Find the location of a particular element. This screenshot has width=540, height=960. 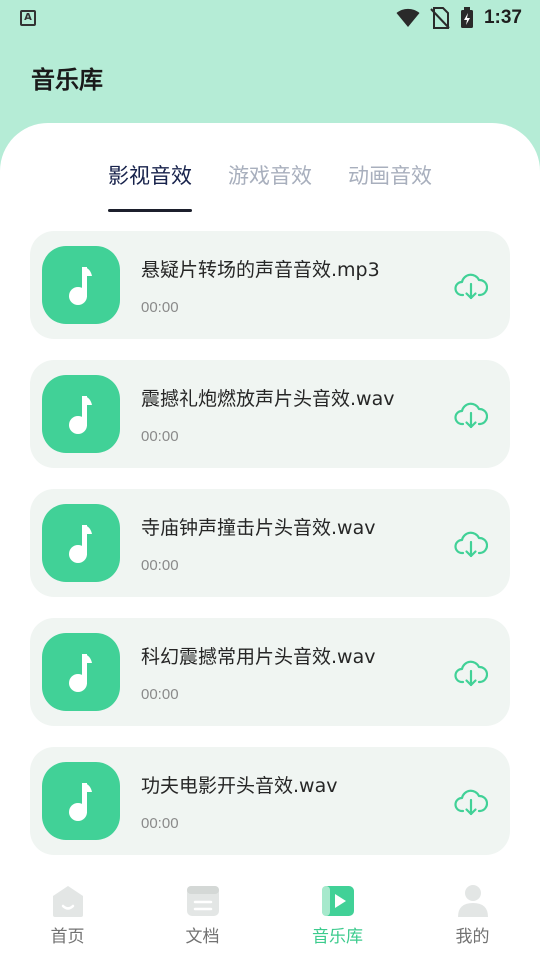

category-tabs: 影视音效 游戏音效 动画音效 is located at coordinates (270, 186).